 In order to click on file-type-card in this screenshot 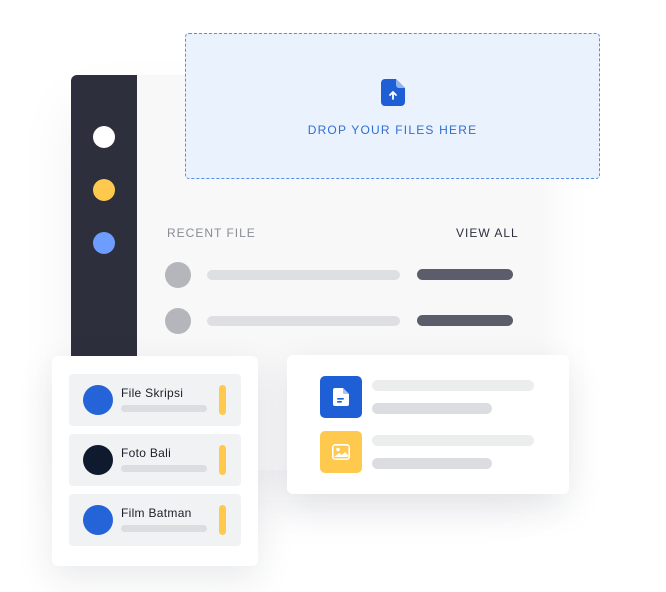, I will do `click(428, 424)`.